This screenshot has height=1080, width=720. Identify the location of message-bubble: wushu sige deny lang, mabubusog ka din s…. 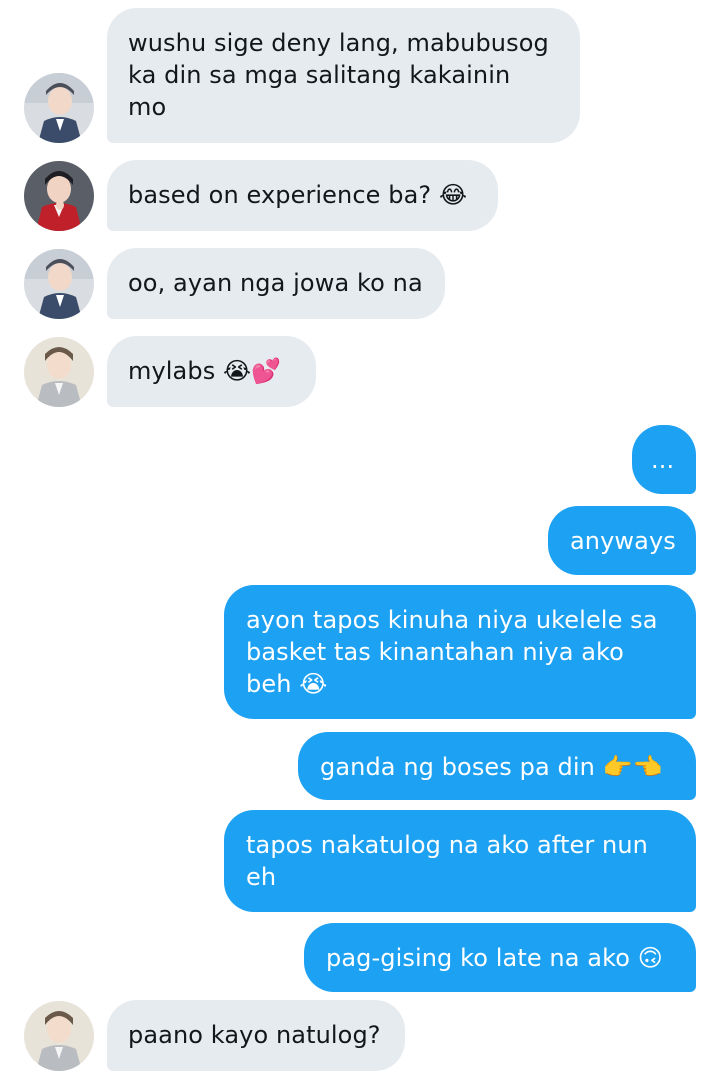
(343, 75).